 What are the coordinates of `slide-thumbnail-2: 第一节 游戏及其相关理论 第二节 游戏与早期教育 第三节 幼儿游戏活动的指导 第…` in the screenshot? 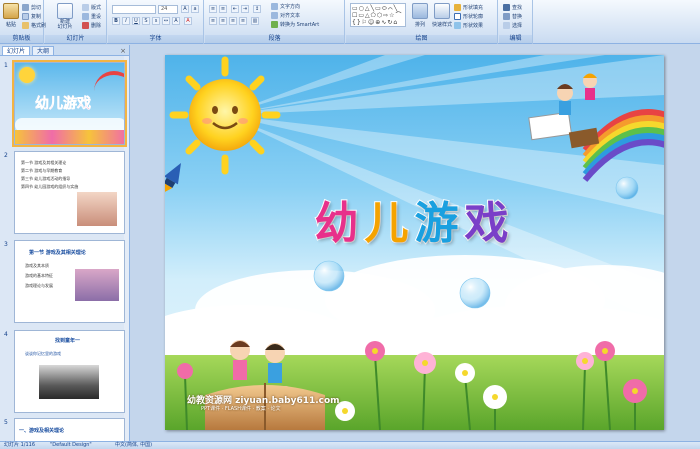 It's located at (69, 192).